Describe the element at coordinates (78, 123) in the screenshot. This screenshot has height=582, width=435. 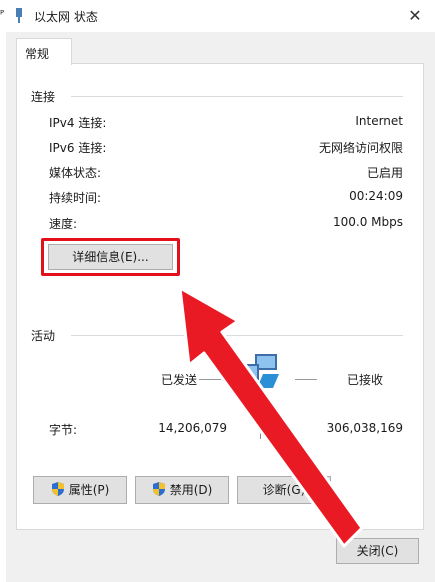
I see `ipv4-label: IPv4 连接:` at that location.